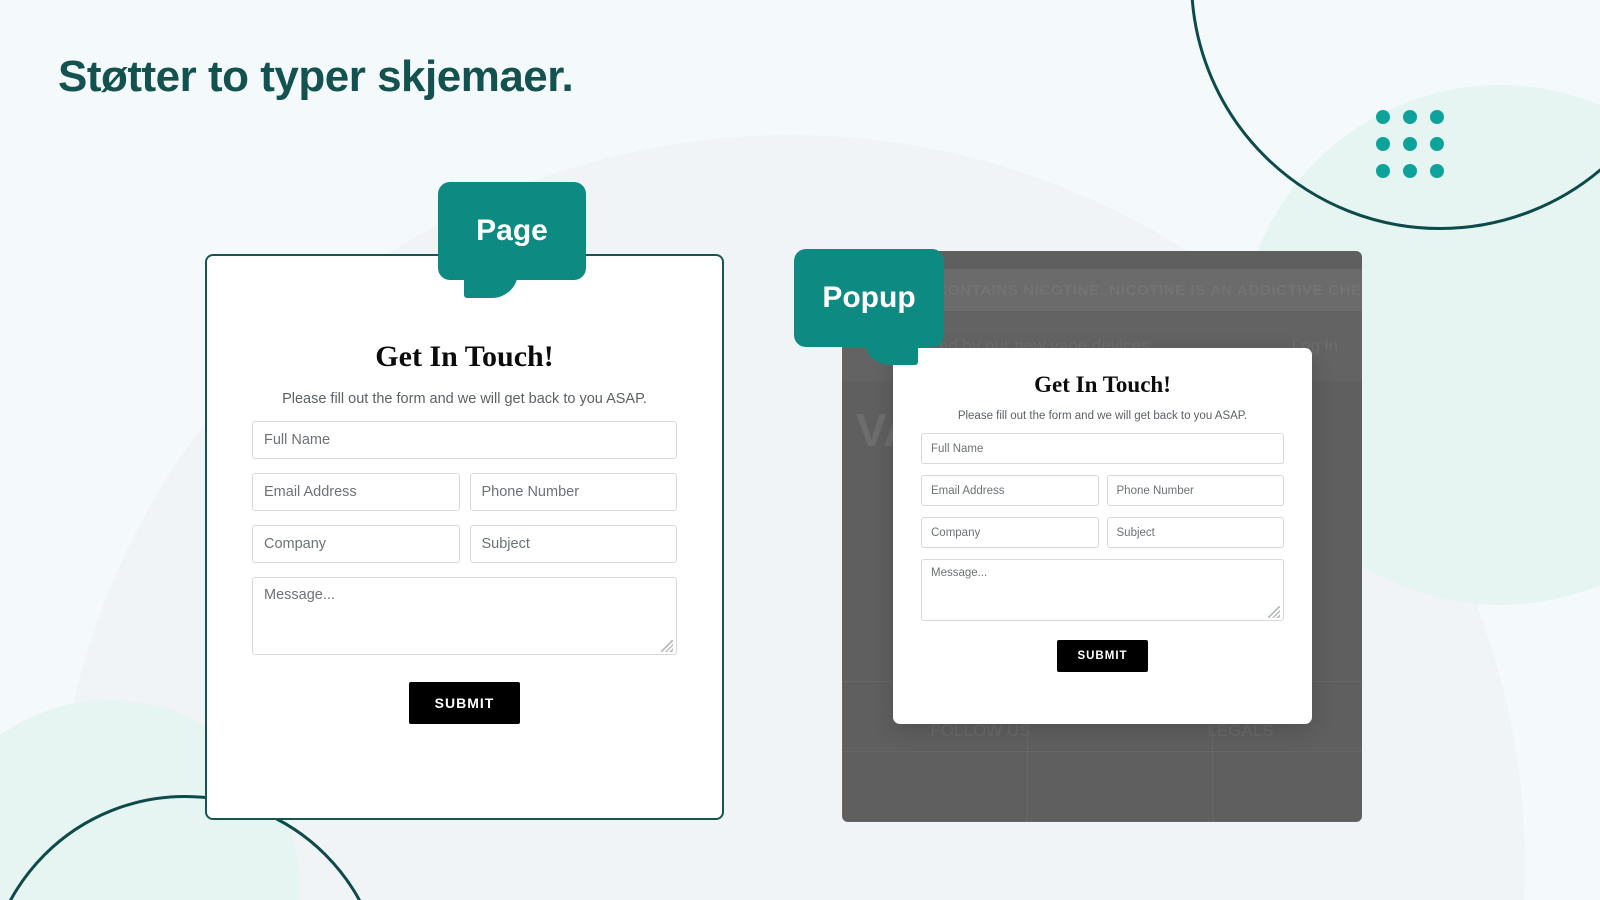  What do you see at coordinates (1410, 144) in the screenshot?
I see `dot-grid-decoration-icon` at bounding box center [1410, 144].